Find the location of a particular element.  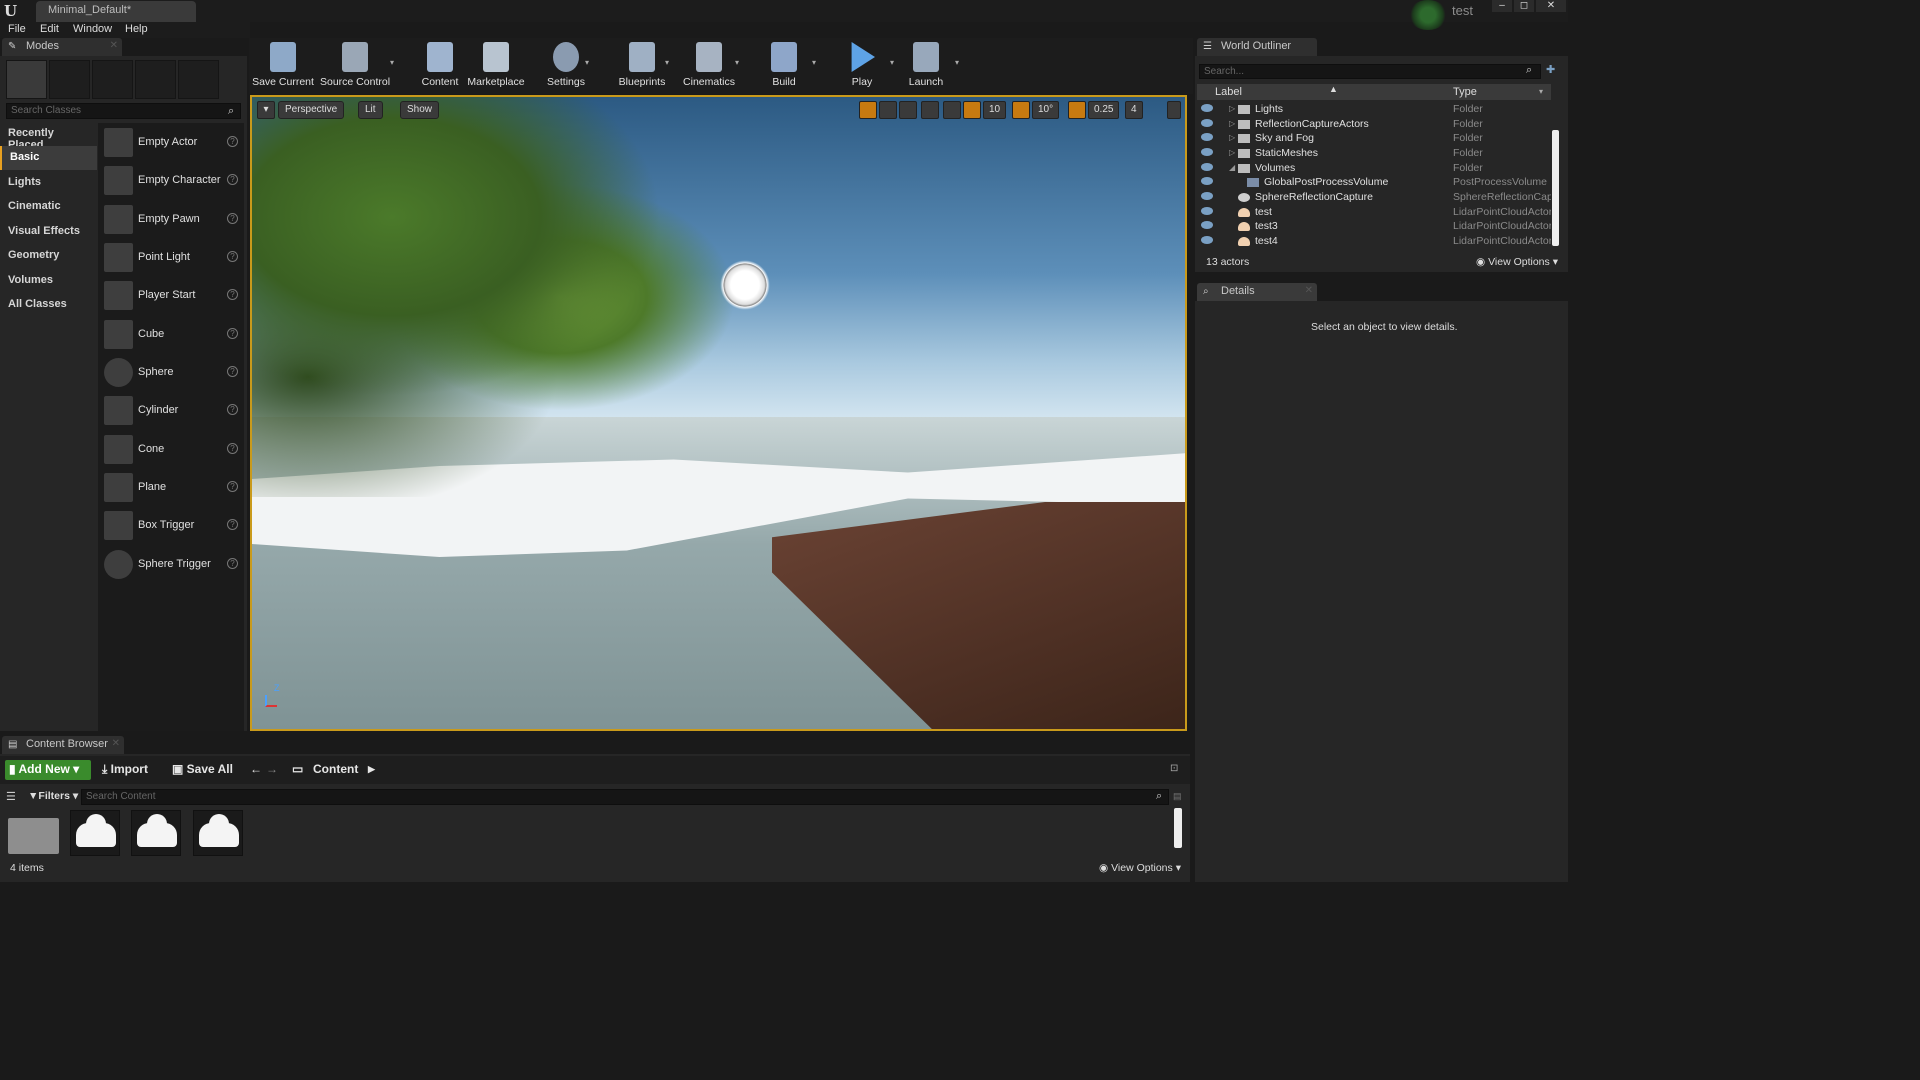

outliner-view-options: ◉ View Options ▾ is located at coordinates (1517, 262).